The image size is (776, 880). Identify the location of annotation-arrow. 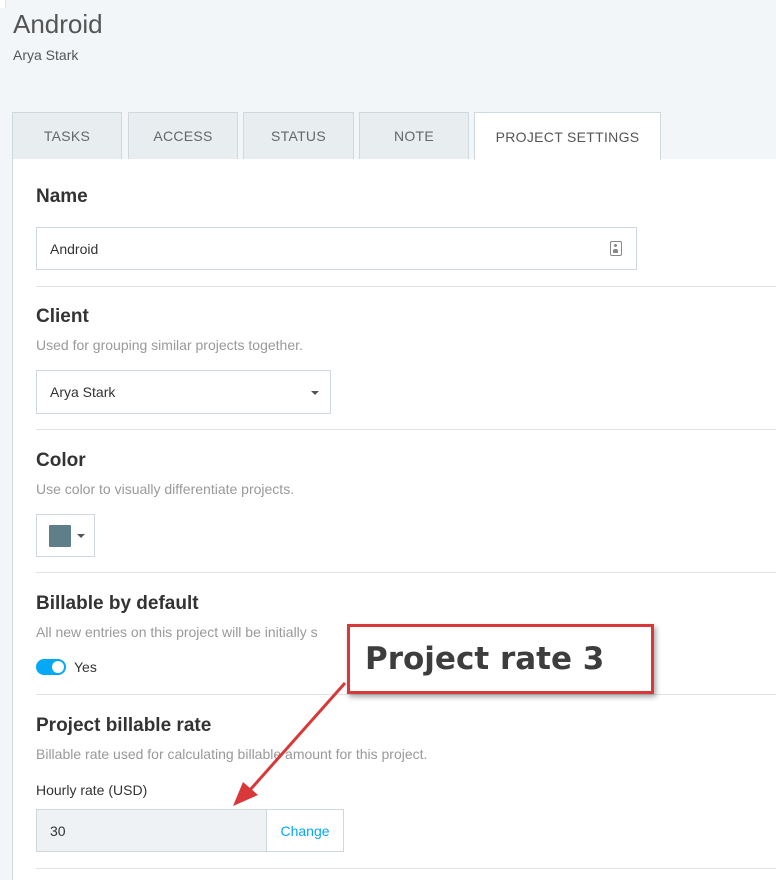
(290, 744).